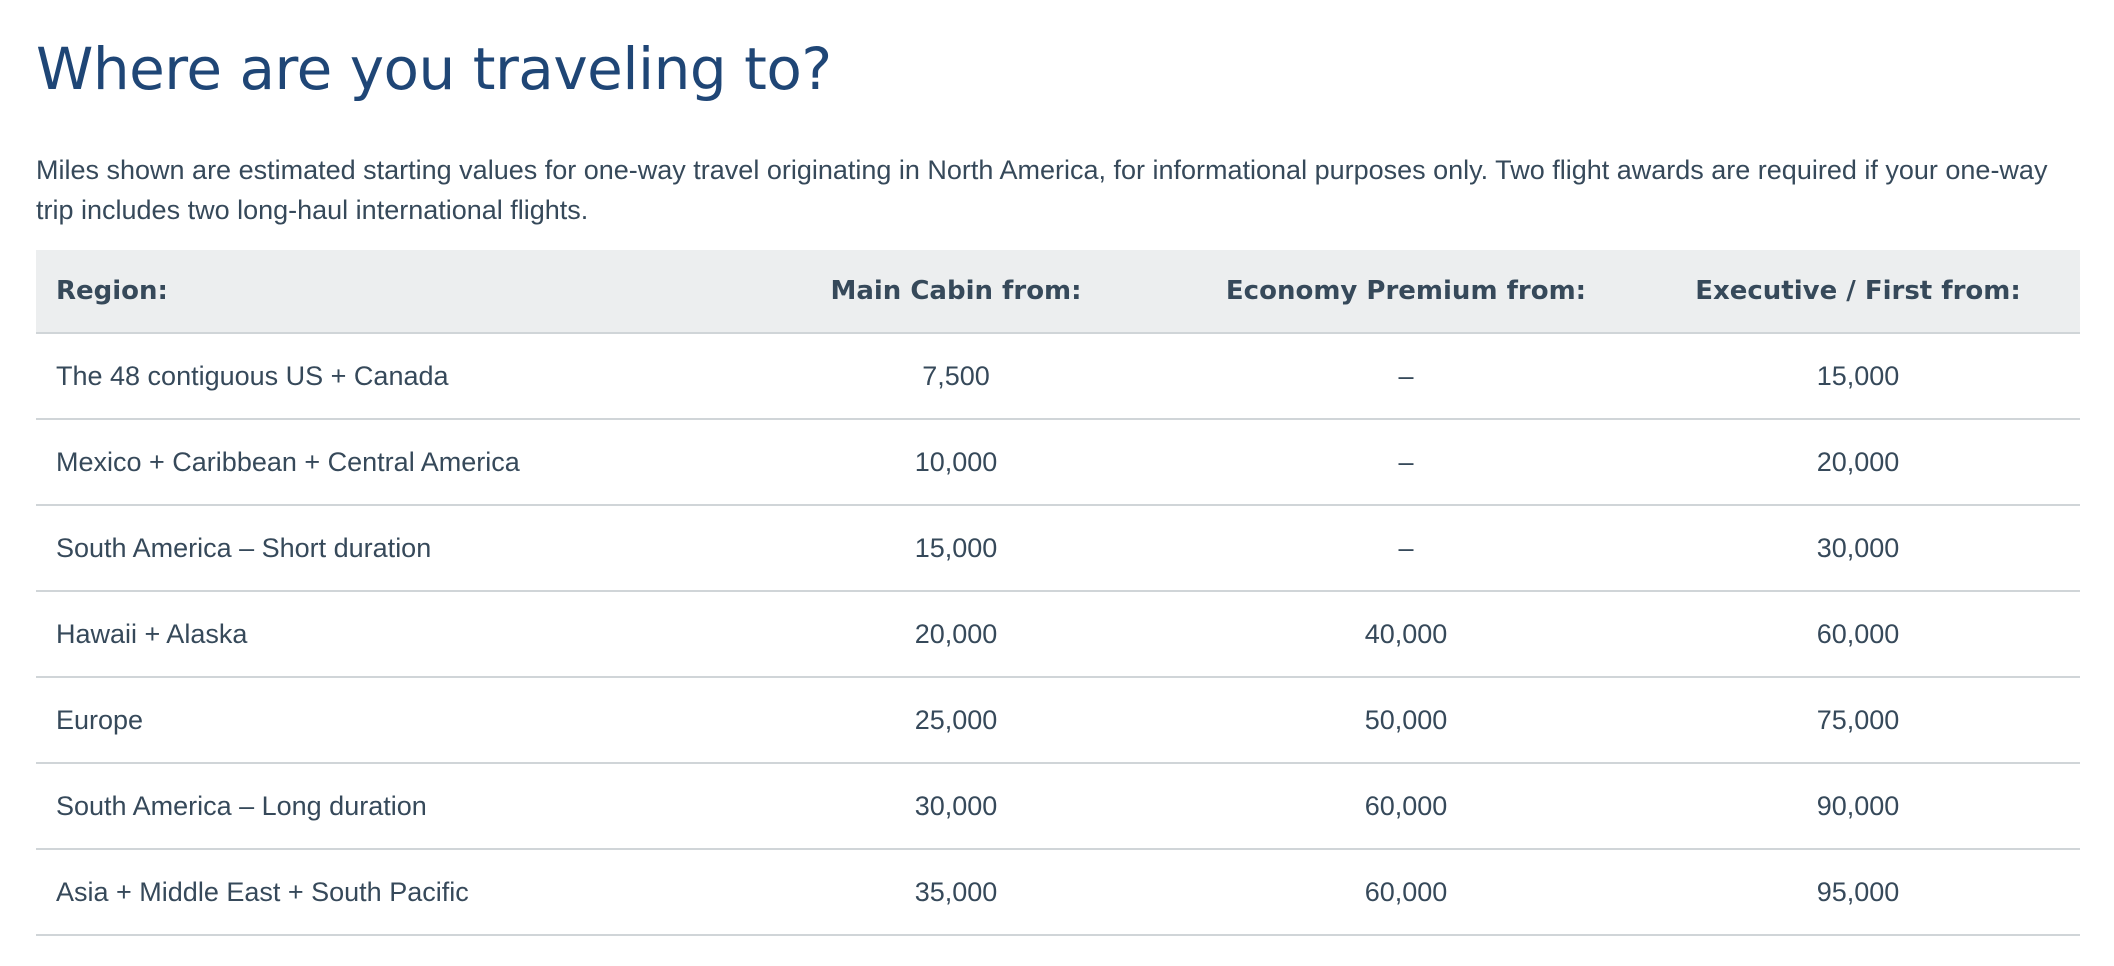 This screenshot has height=966, width=2114. Describe the element at coordinates (386, 548) in the screenshot. I see `cell-region: South America – Short duration` at that location.